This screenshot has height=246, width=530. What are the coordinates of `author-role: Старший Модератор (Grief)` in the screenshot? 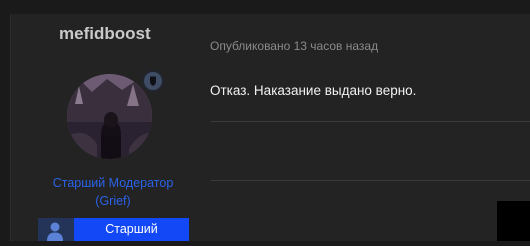 It's located at (113, 192).